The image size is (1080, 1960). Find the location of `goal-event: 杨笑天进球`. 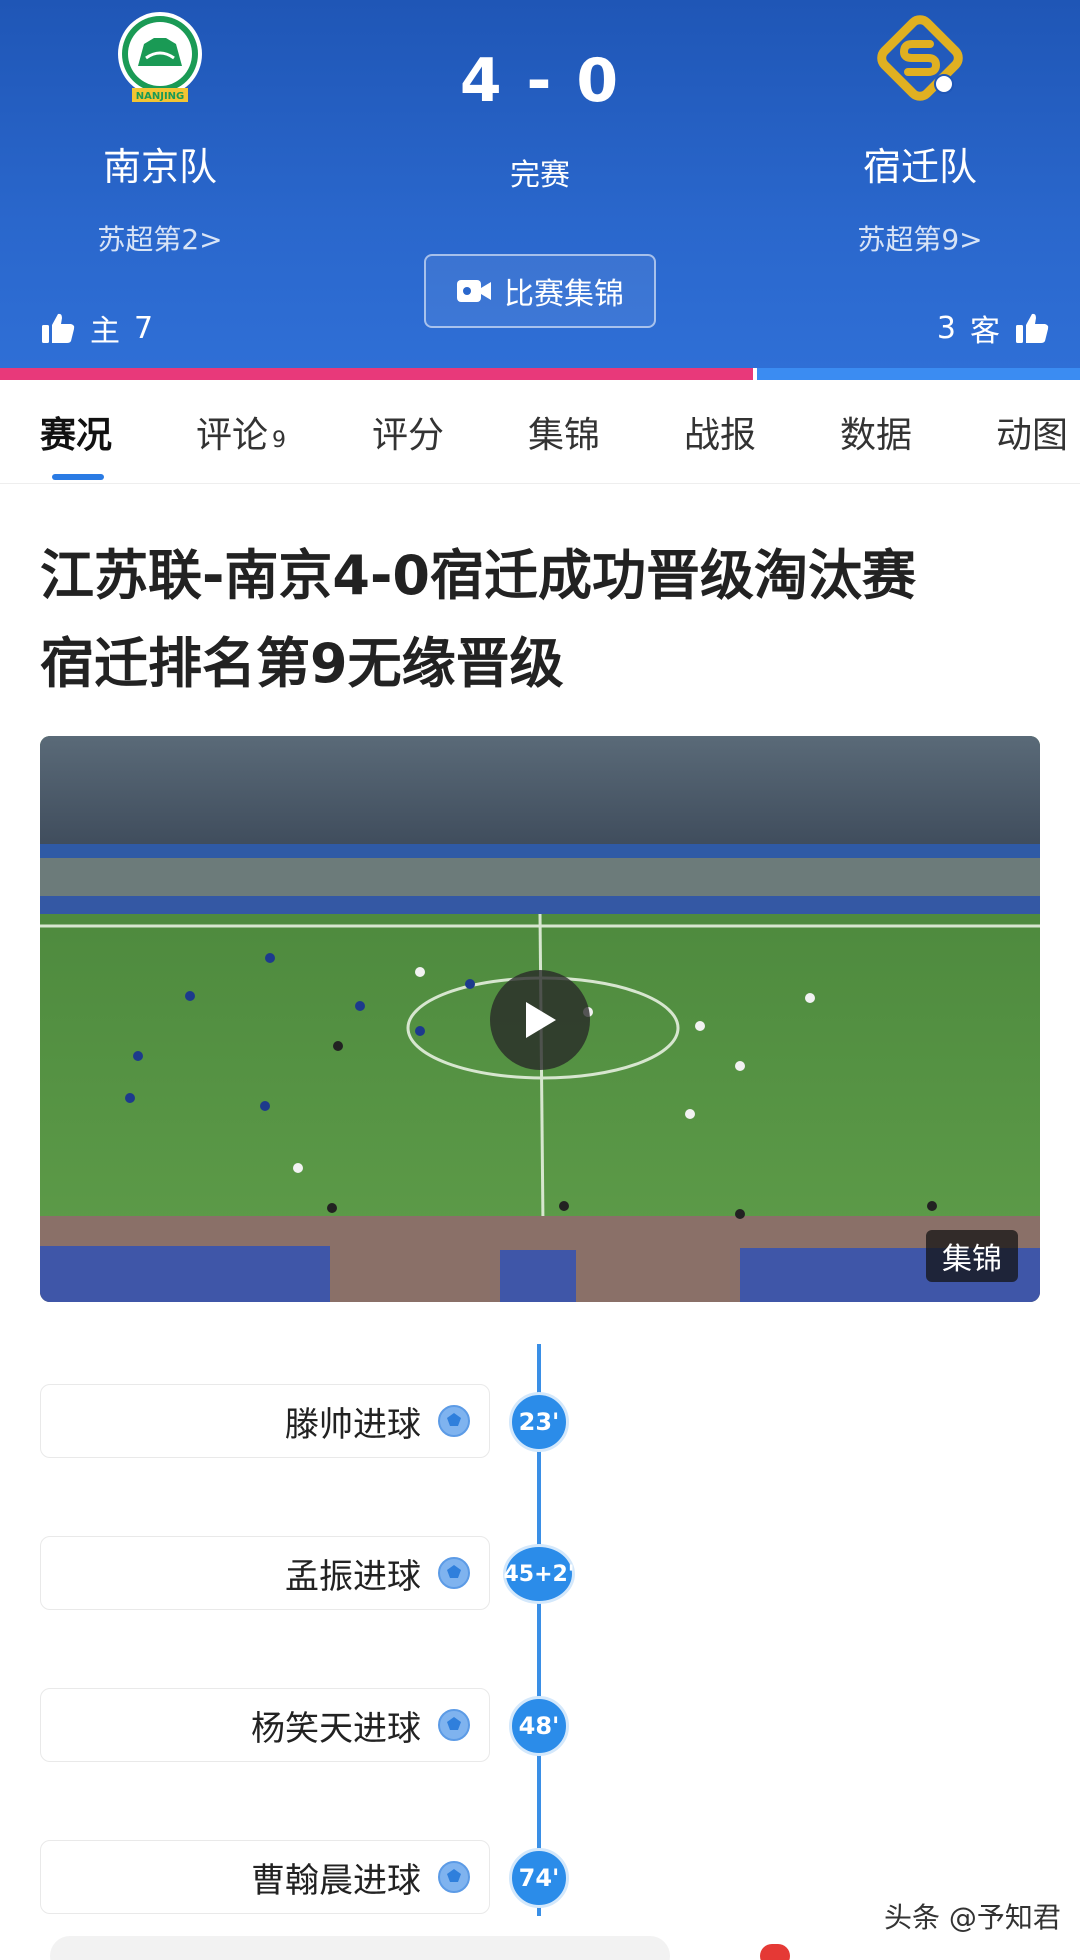

goal-event: 杨笑天进球 is located at coordinates (265, 1725).